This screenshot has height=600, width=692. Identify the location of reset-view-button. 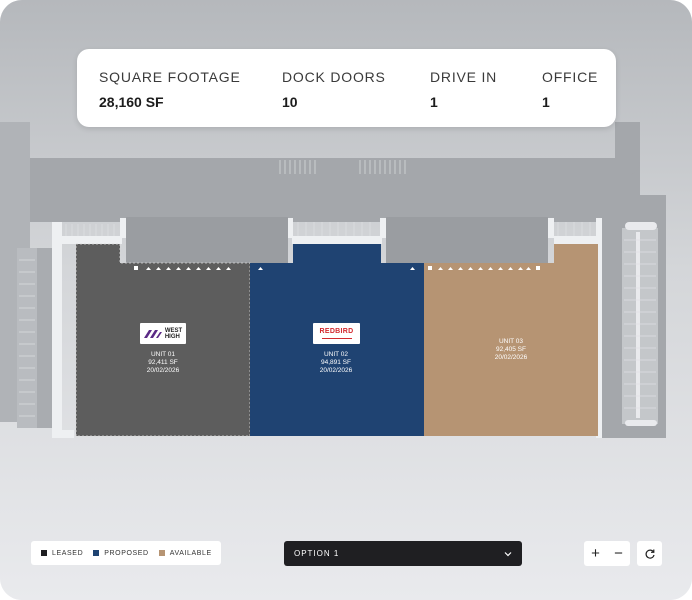
(649, 553).